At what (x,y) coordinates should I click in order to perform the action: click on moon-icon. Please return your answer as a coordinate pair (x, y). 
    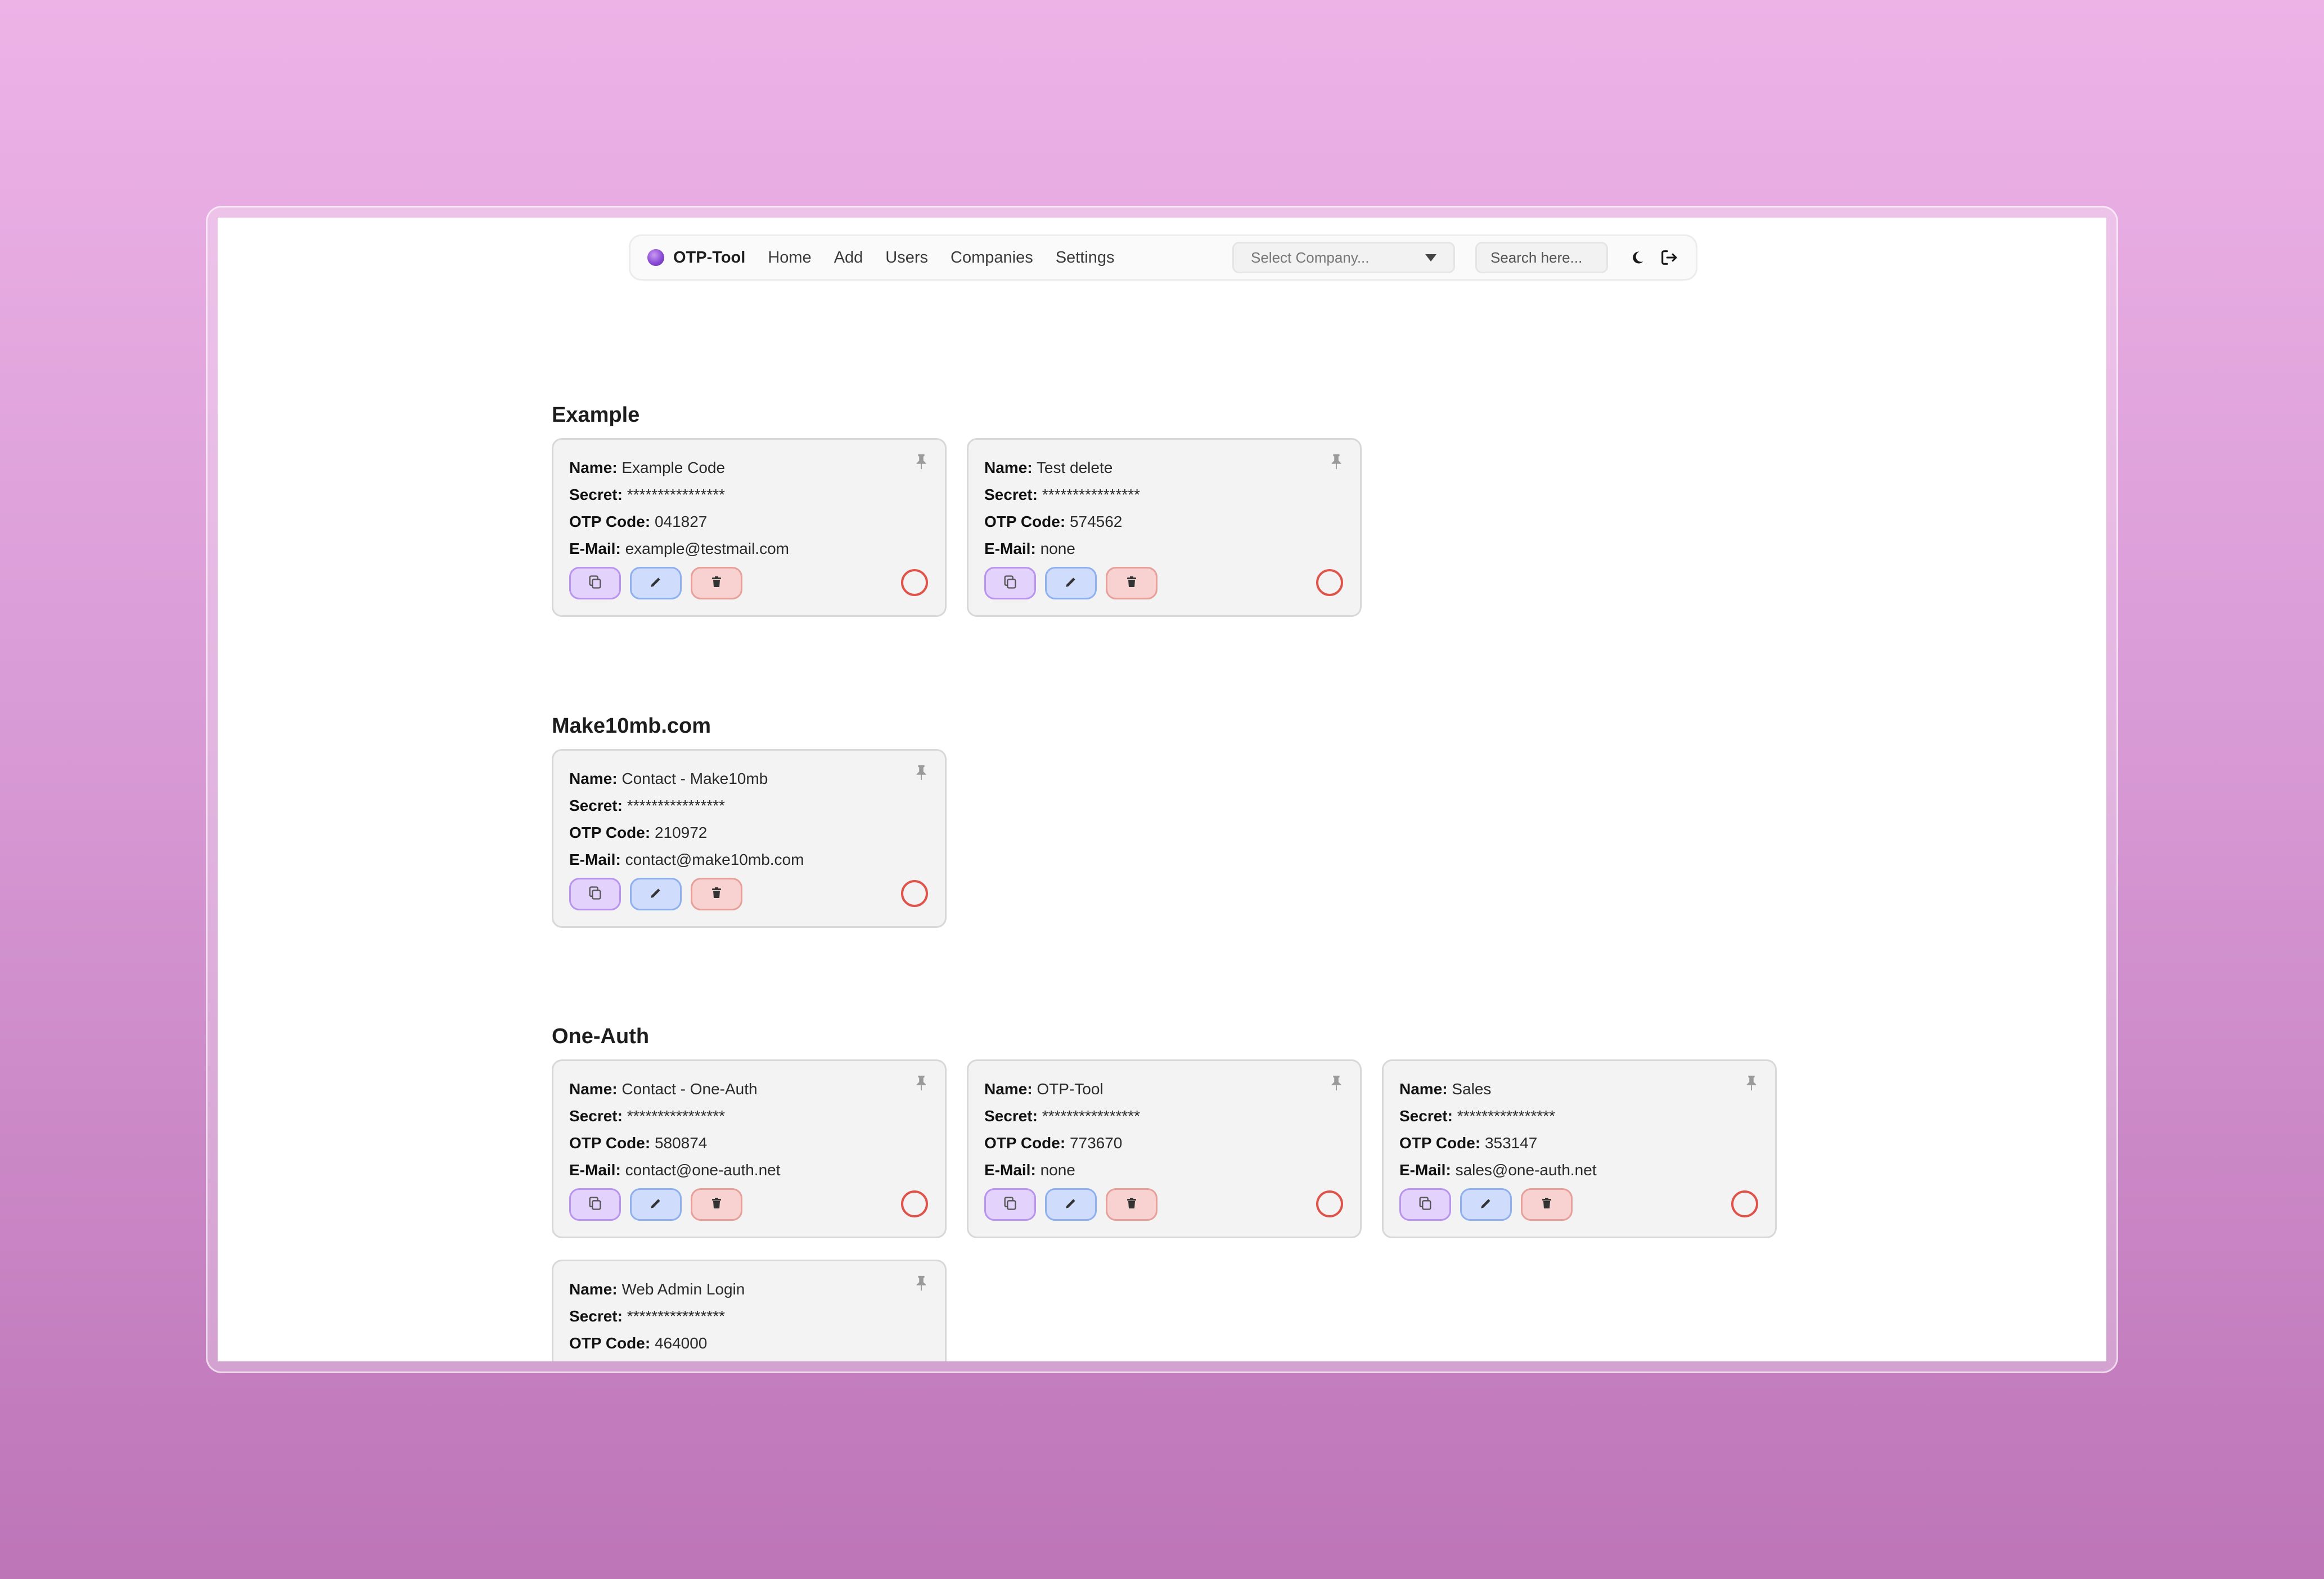
    Looking at the image, I should click on (1637, 258).